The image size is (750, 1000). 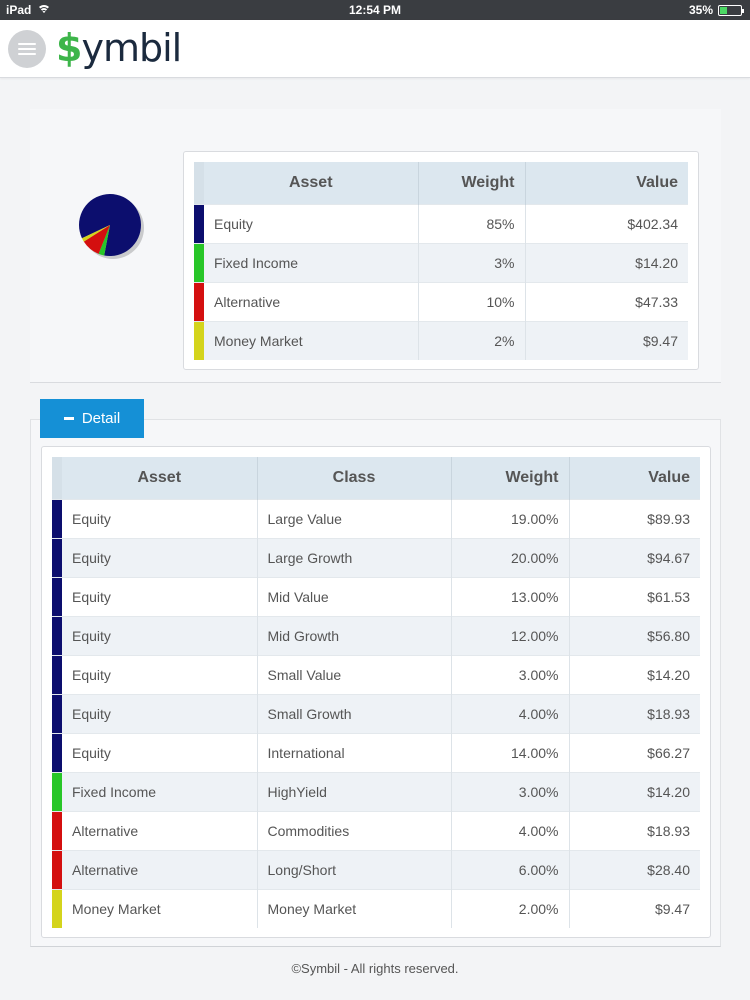 What do you see at coordinates (606, 301) in the screenshot?
I see `value-cell: $47.33` at bounding box center [606, 301].